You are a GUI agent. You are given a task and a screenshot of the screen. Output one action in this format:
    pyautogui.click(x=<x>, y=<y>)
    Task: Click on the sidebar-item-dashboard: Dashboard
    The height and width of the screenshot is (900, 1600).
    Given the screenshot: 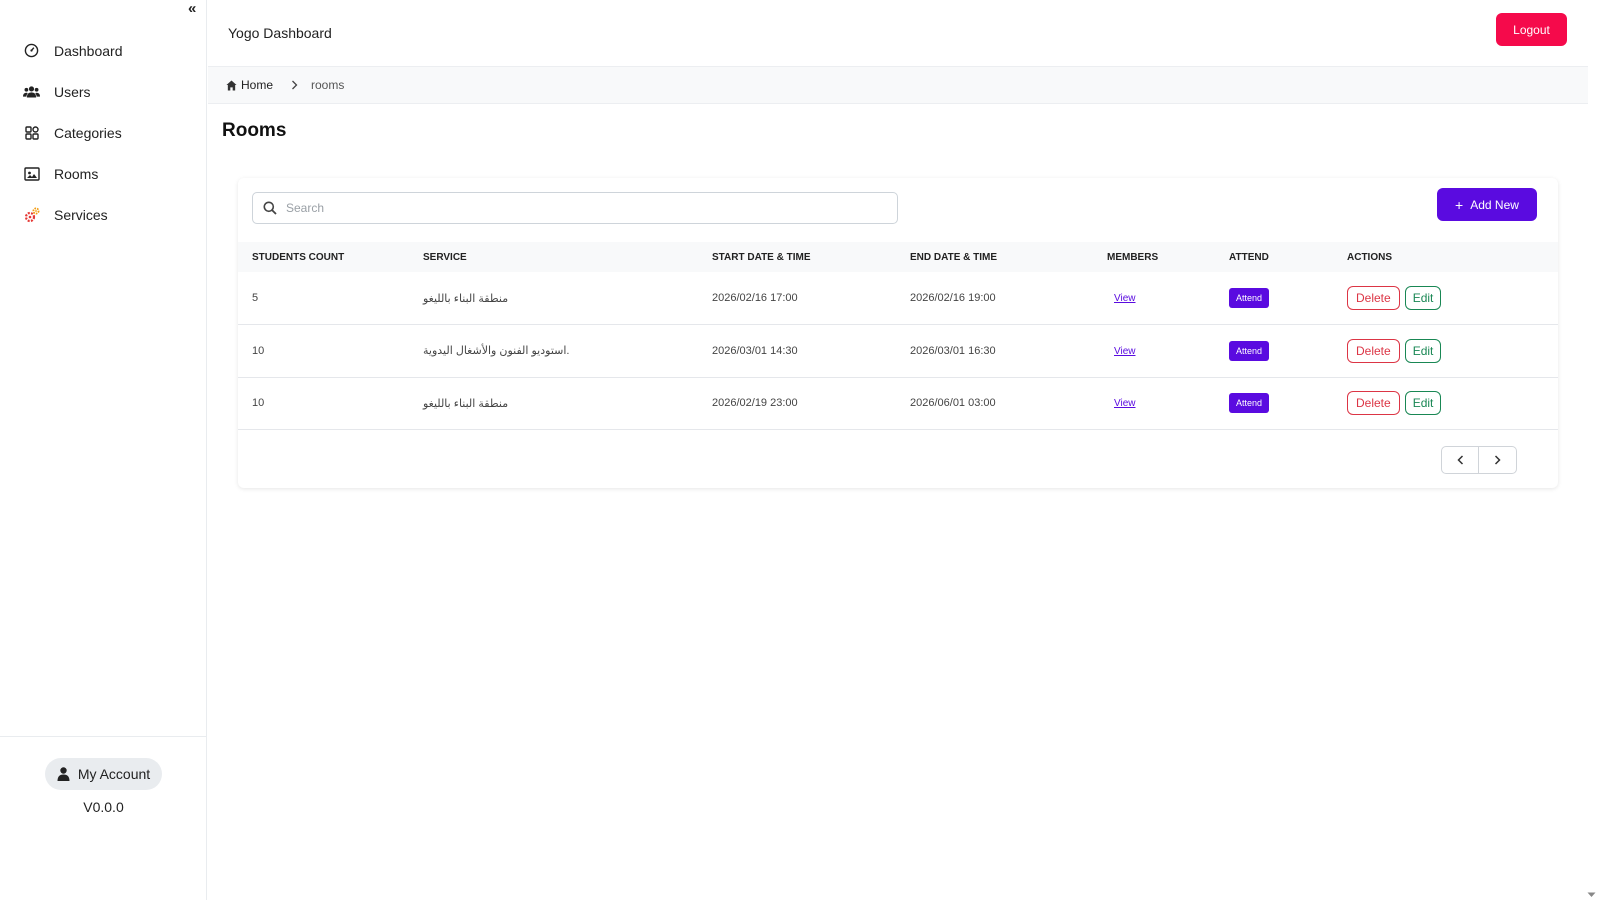 What is the action you would take?
    pyautogui.click(x=103, y=50)
    